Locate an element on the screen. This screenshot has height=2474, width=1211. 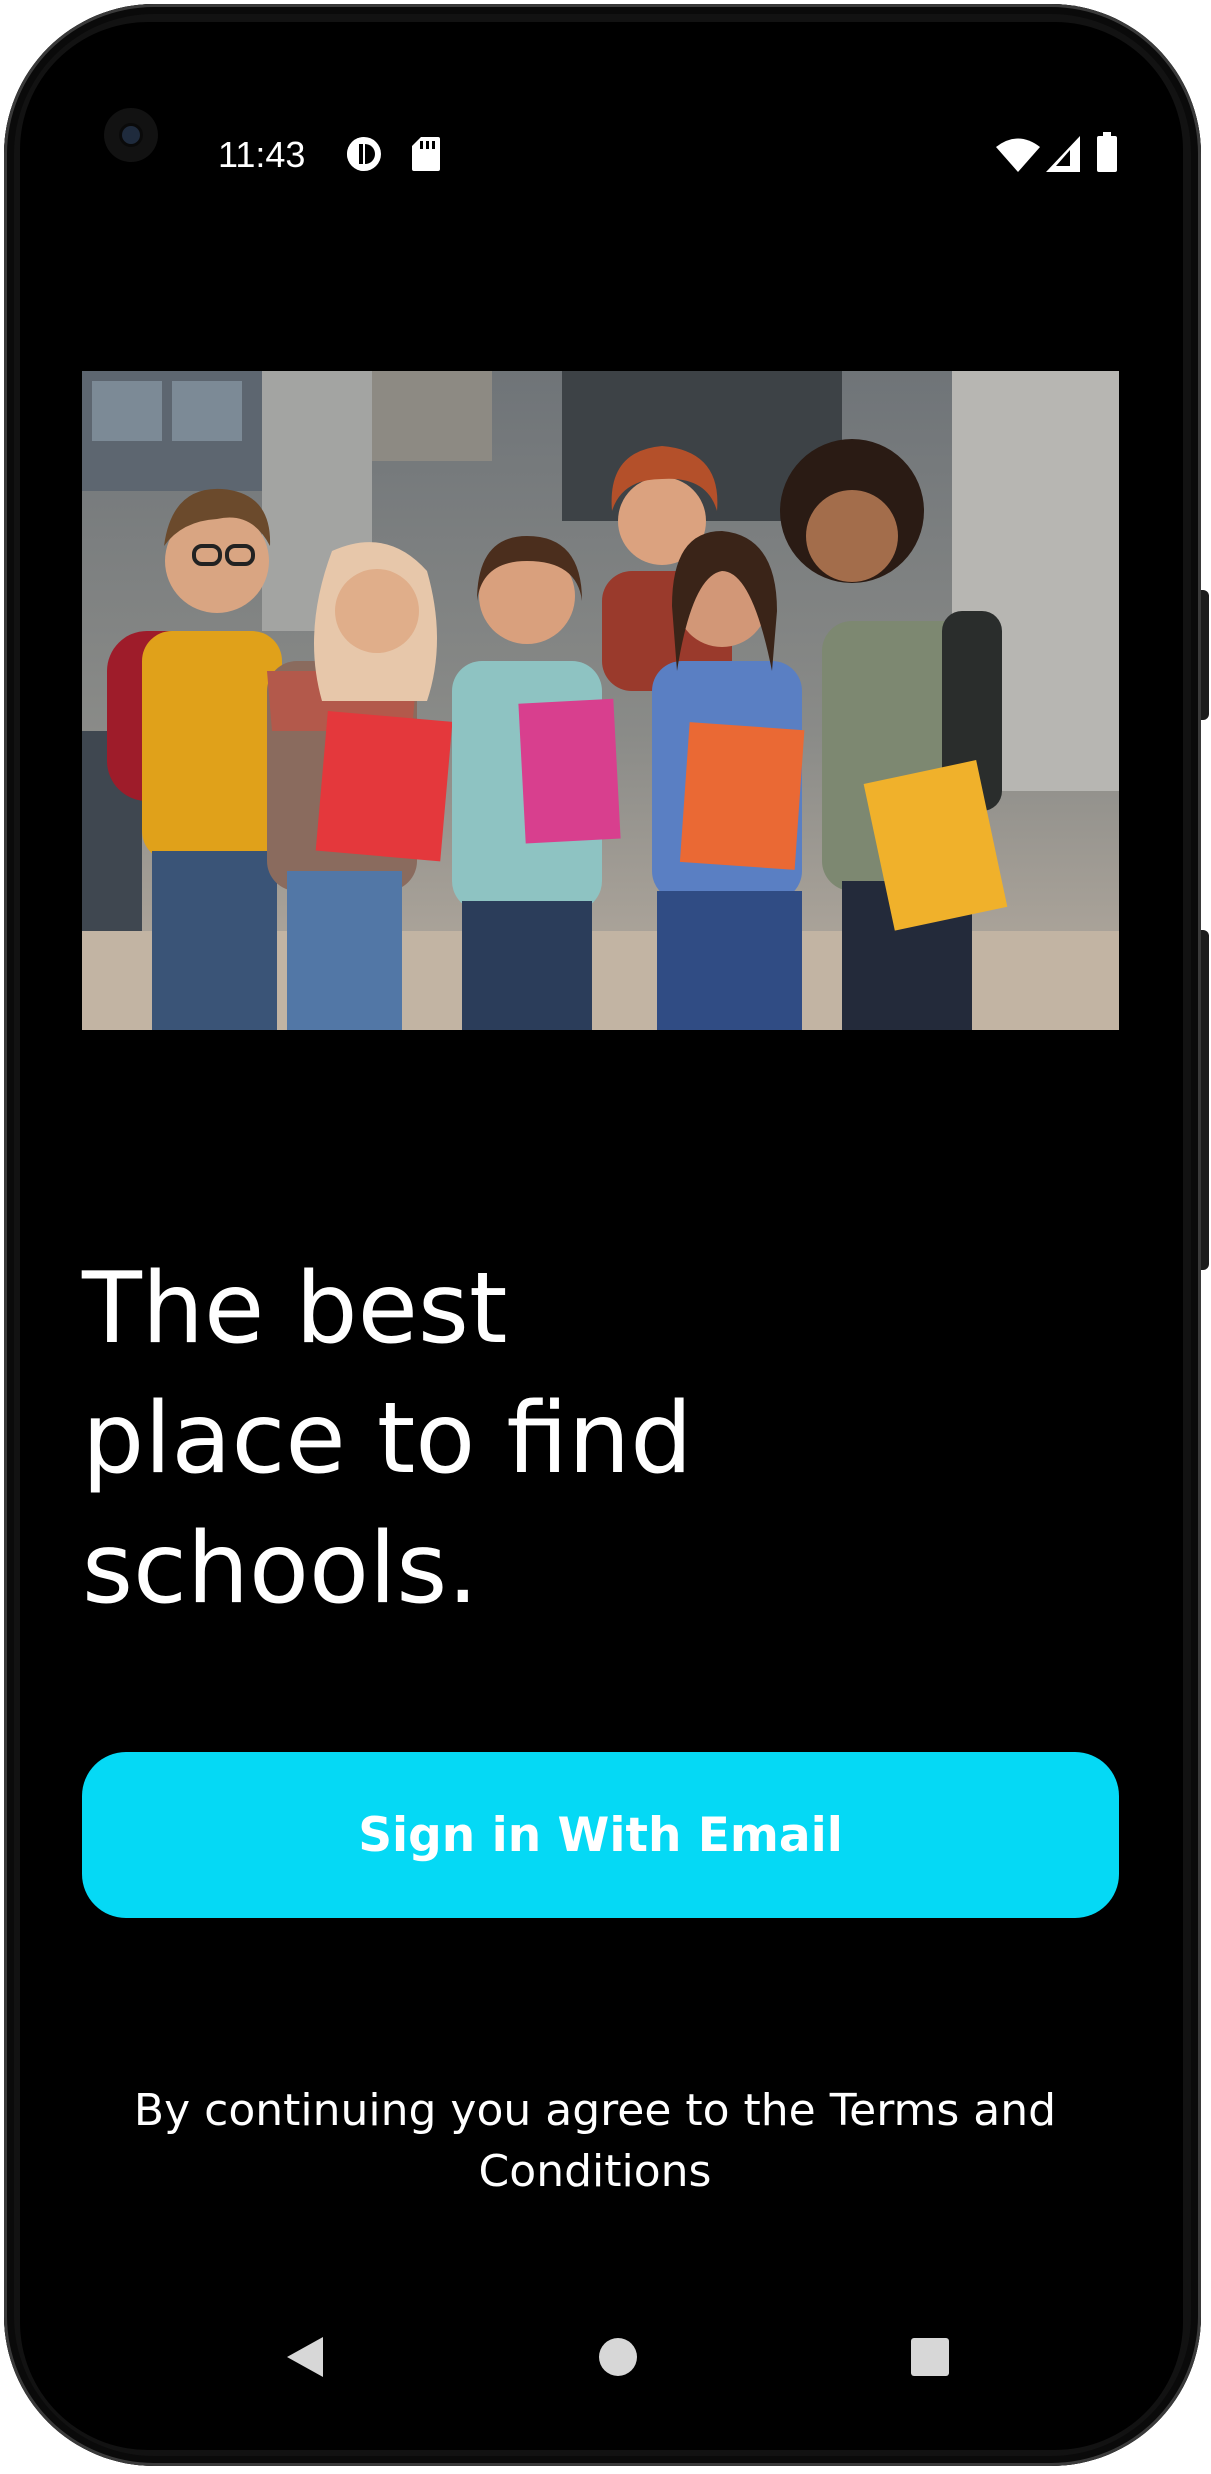
headline-line-2: place to find is located at coordinates (387, 1439).